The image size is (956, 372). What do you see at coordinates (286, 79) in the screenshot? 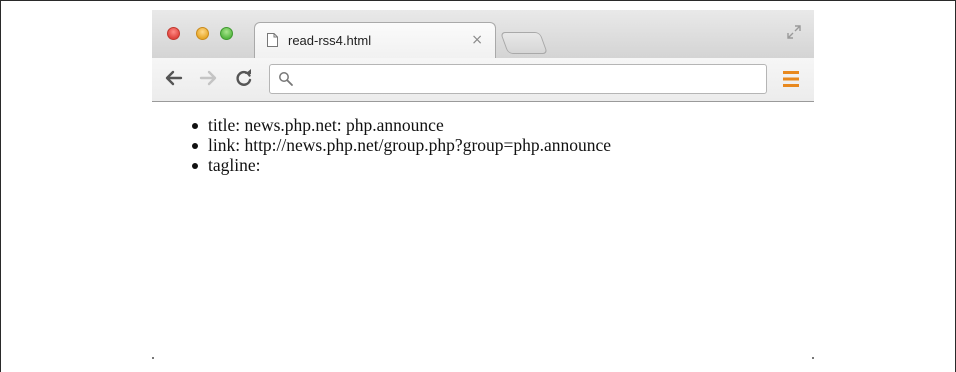
I see `search-icon` at bounding box center [286, 79].